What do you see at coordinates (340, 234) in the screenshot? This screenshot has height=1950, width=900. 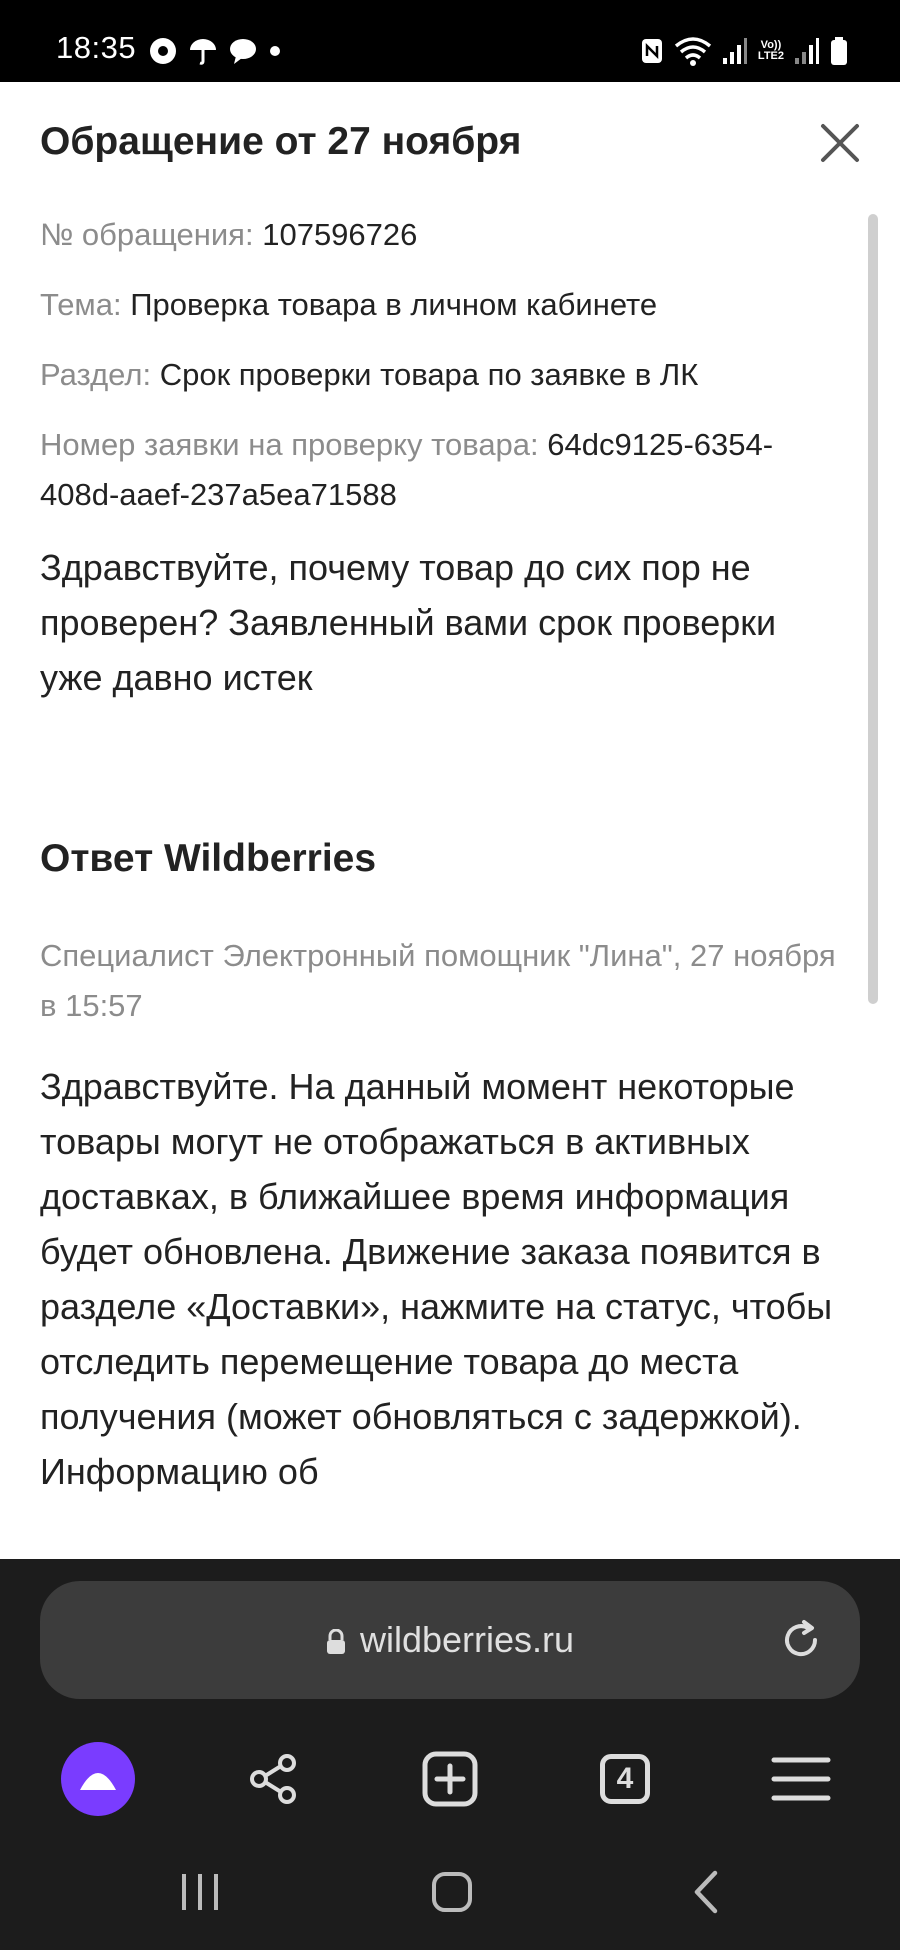 I see `ticket-number-value: 107596726` at bounding box center [340, 234].